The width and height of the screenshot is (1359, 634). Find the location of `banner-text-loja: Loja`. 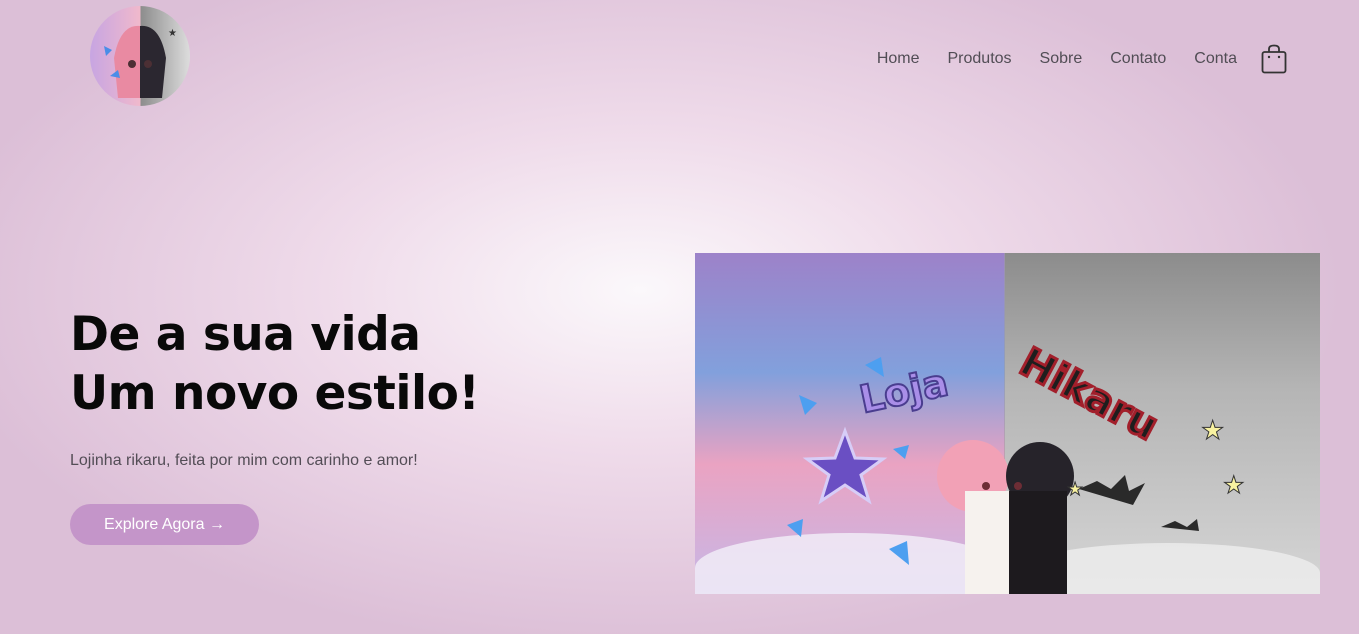

banner-text-loja: Loja is located at coordinates (904, 391).